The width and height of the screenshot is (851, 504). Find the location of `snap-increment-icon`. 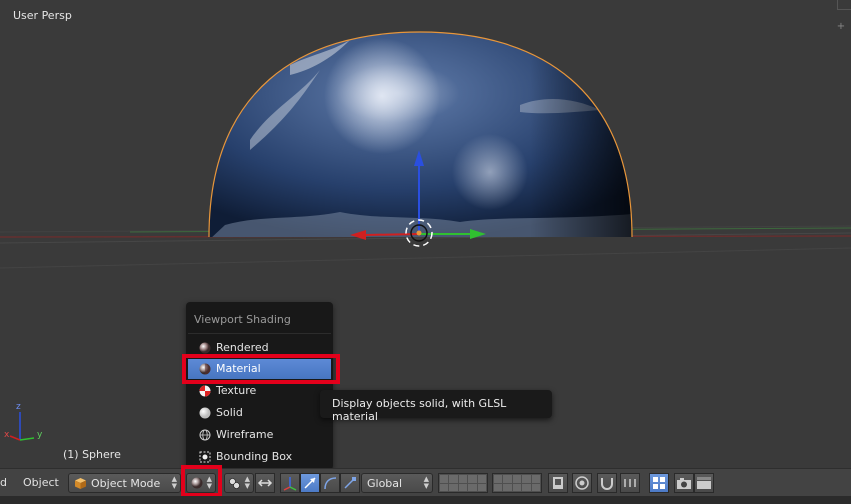

snap-increment-icon is located at coordinates (630, 483).